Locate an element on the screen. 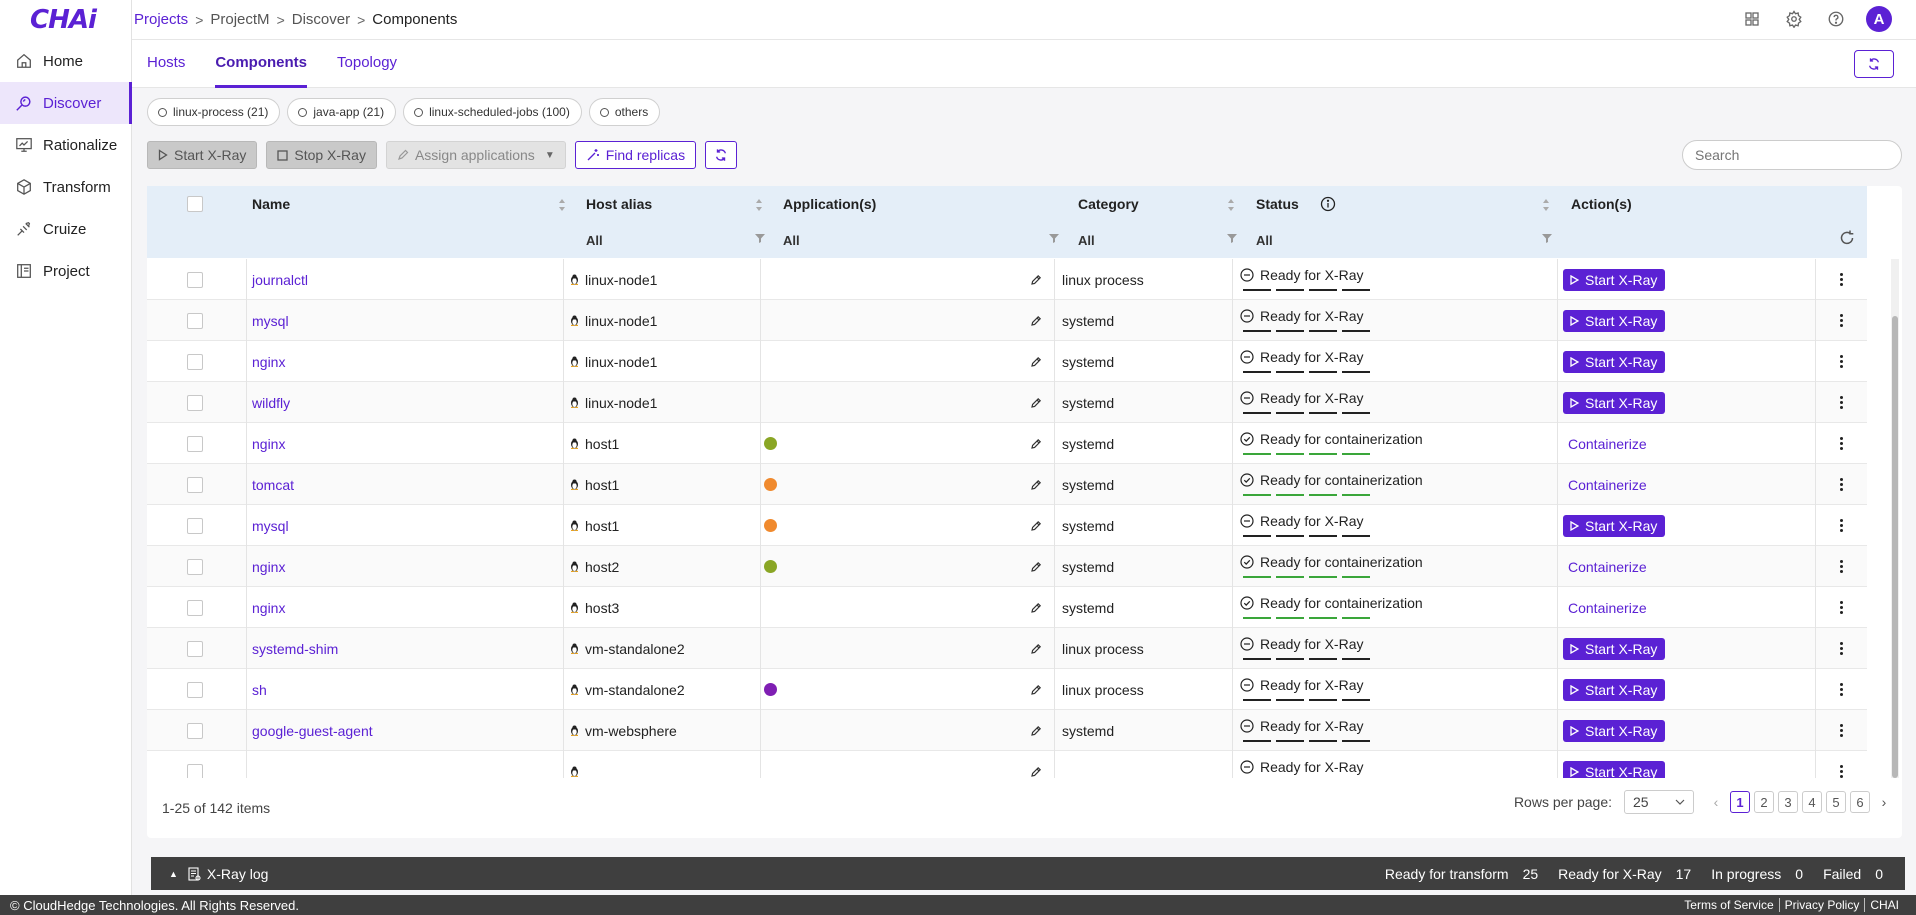 The width and height of the screenshot is (1916, 915). page-button: 4 is located at coordinates (1812, 802).